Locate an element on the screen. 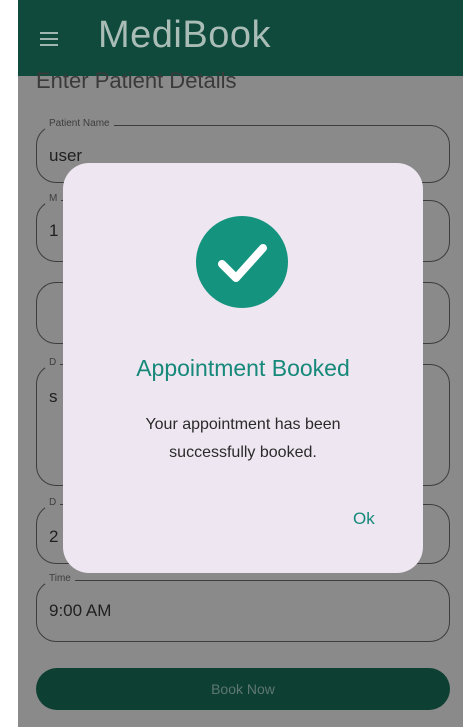 This screenshot has height=727, width=471. description-label: D is located at coordinates (53, 362).